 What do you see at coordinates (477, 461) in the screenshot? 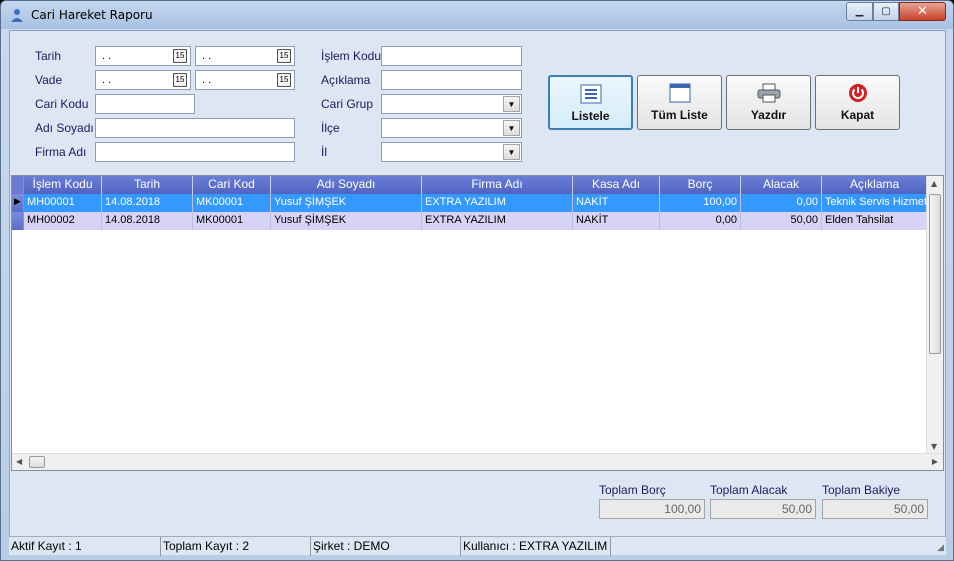
I see `horizontal-scrollbar: ◀ ▶` at bounding box center [477, 461].